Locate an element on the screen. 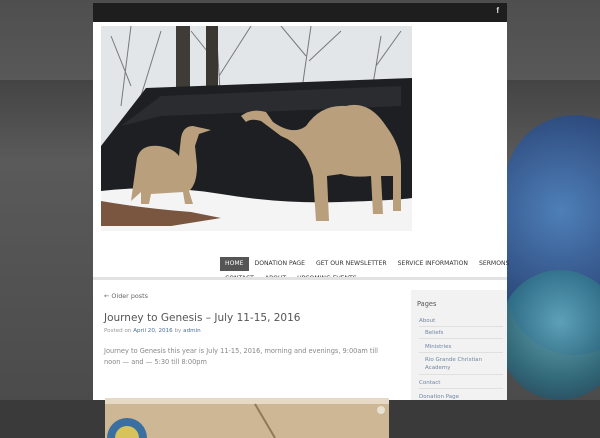 This screenshot has height=438, width=600. post-meta: Posted on April 20, 2016 by admin is located at coordinates (249, 331).